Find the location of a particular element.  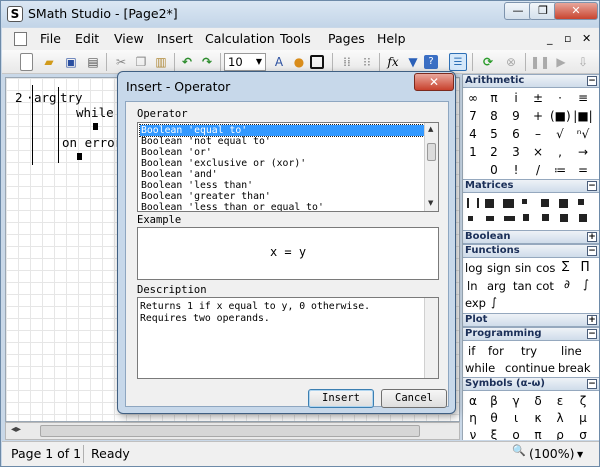

function-arg: arg is located at coordinates (496, 286).